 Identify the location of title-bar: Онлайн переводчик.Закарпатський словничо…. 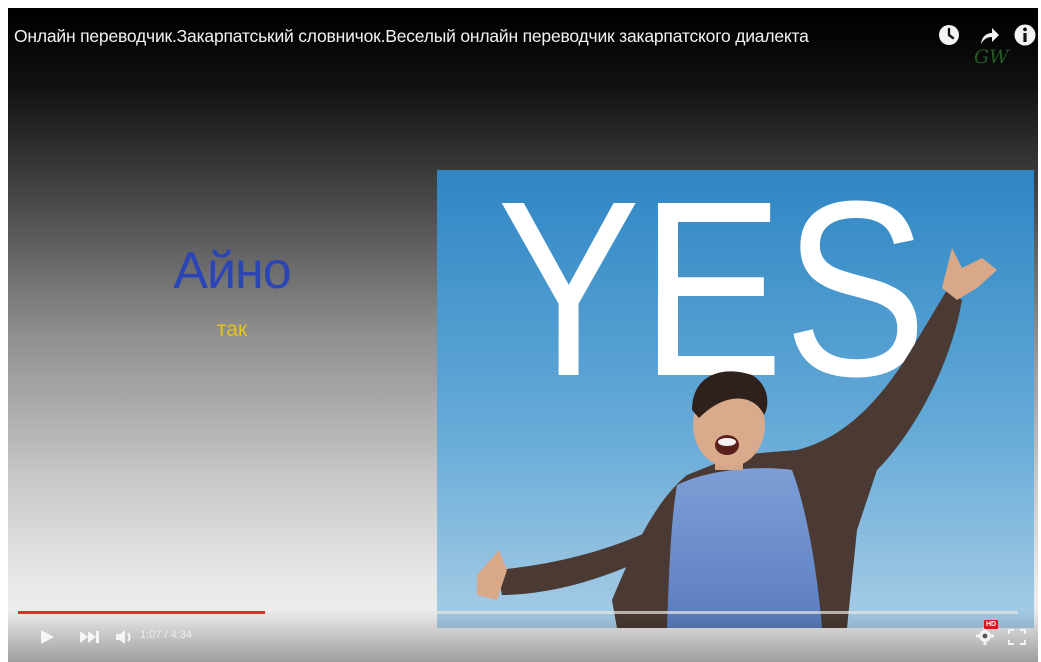
(523, 43).